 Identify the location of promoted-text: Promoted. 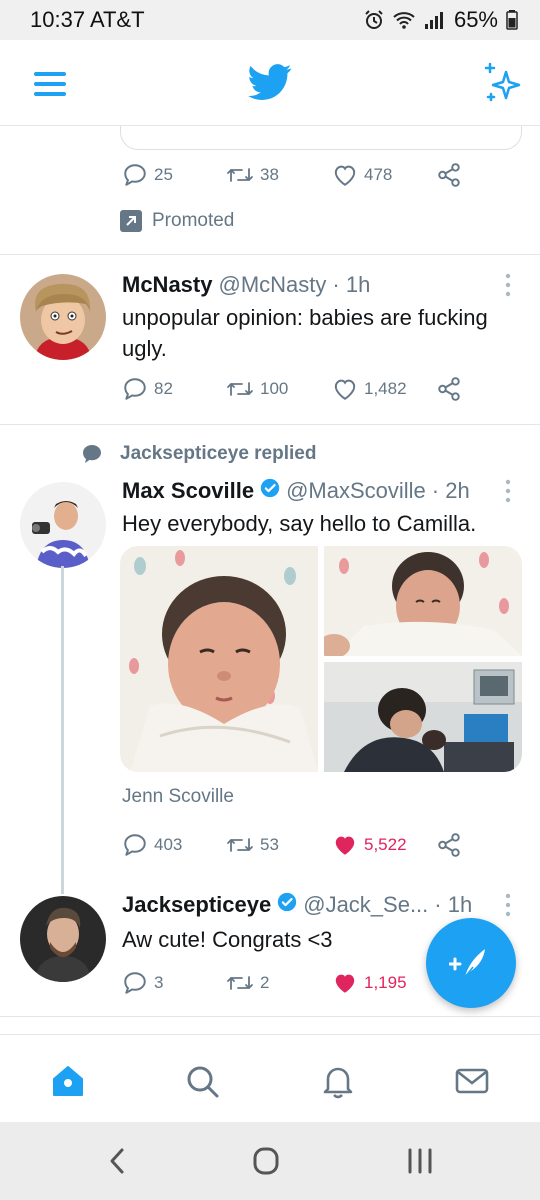
(193, 220).